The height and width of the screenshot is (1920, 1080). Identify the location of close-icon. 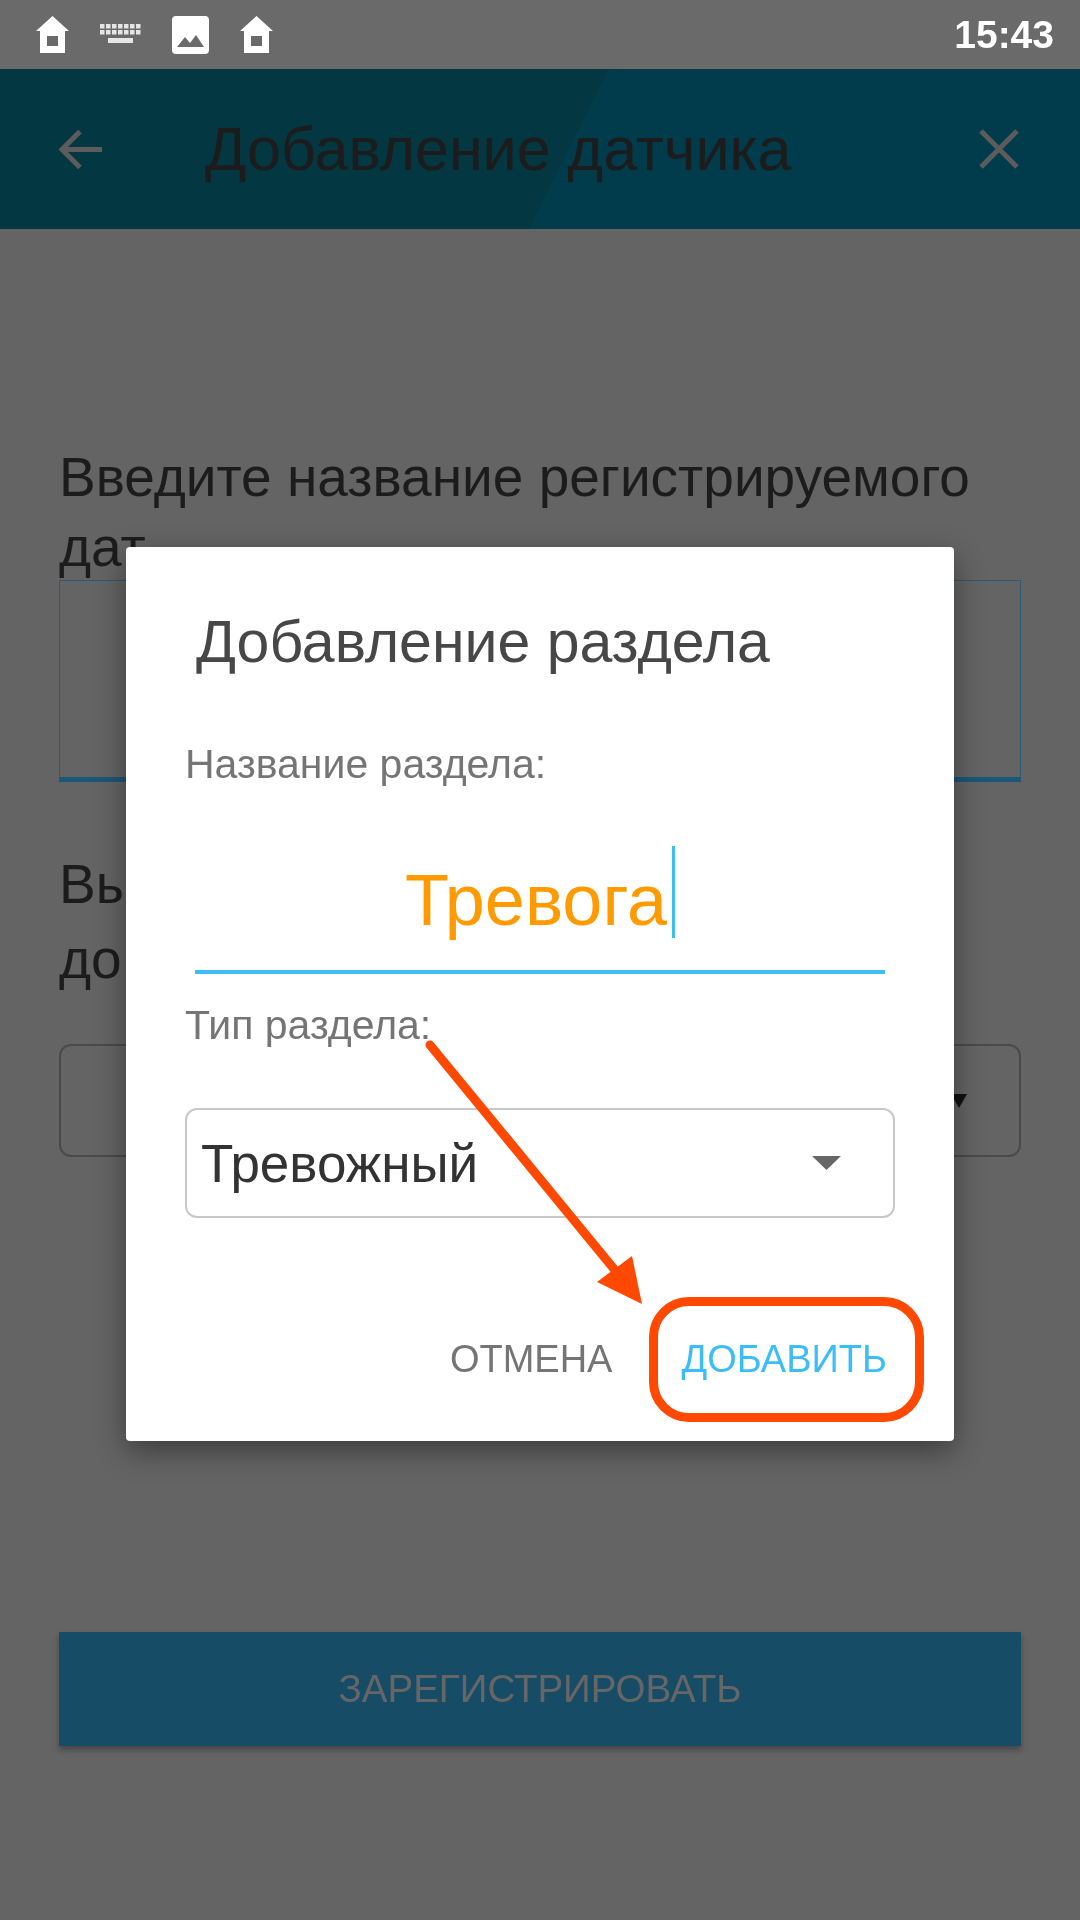
(999, 149).